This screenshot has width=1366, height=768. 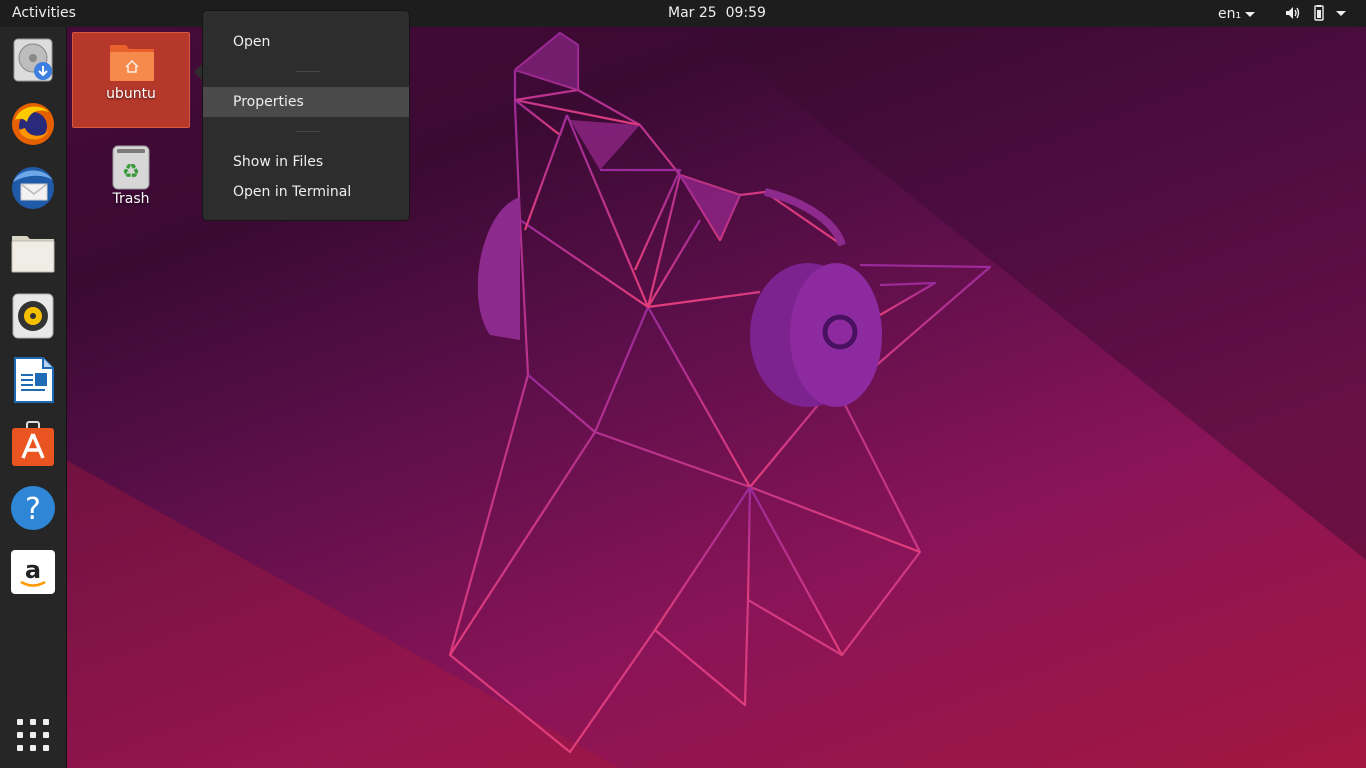 I want to click on system-menu-chevron-icon, so click(x=1341, y=13).